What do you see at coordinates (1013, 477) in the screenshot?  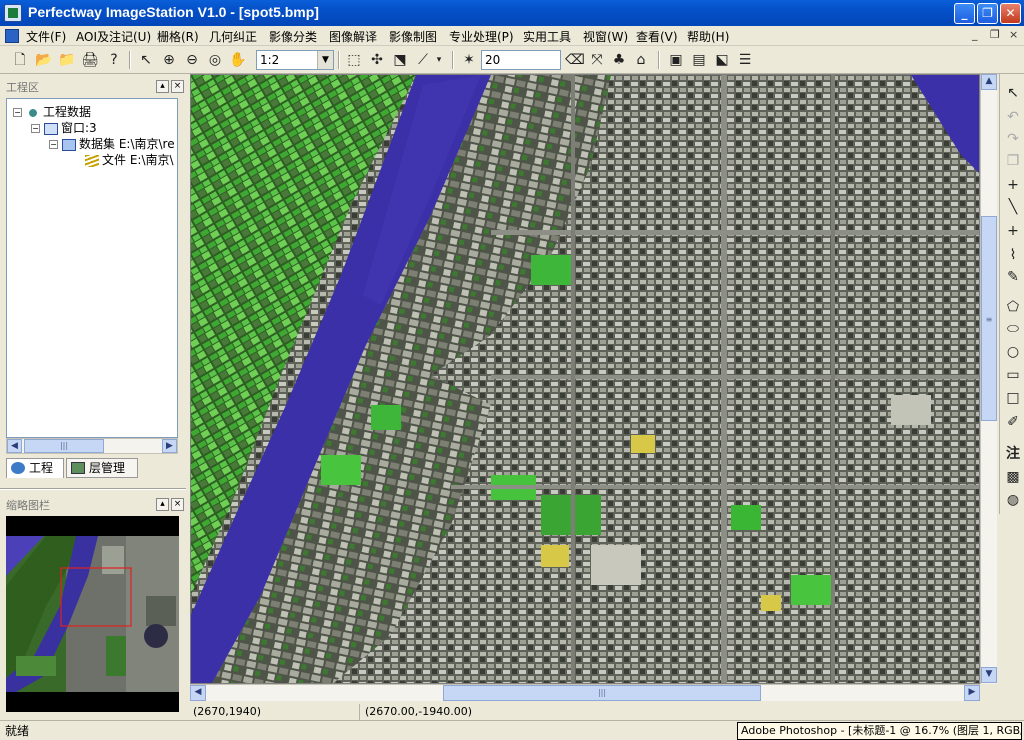 I see `image-insert-icon: ▩` at bounding box center [1013, 477].